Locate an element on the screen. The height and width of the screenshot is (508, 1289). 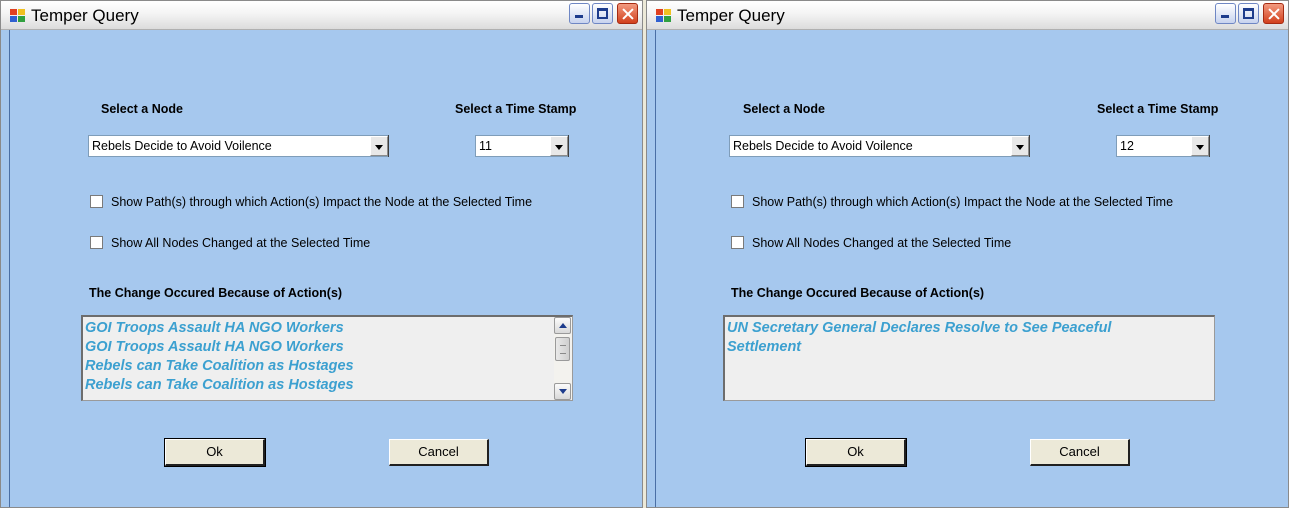
scroll-up-icon is located at coordinates (562, 325).